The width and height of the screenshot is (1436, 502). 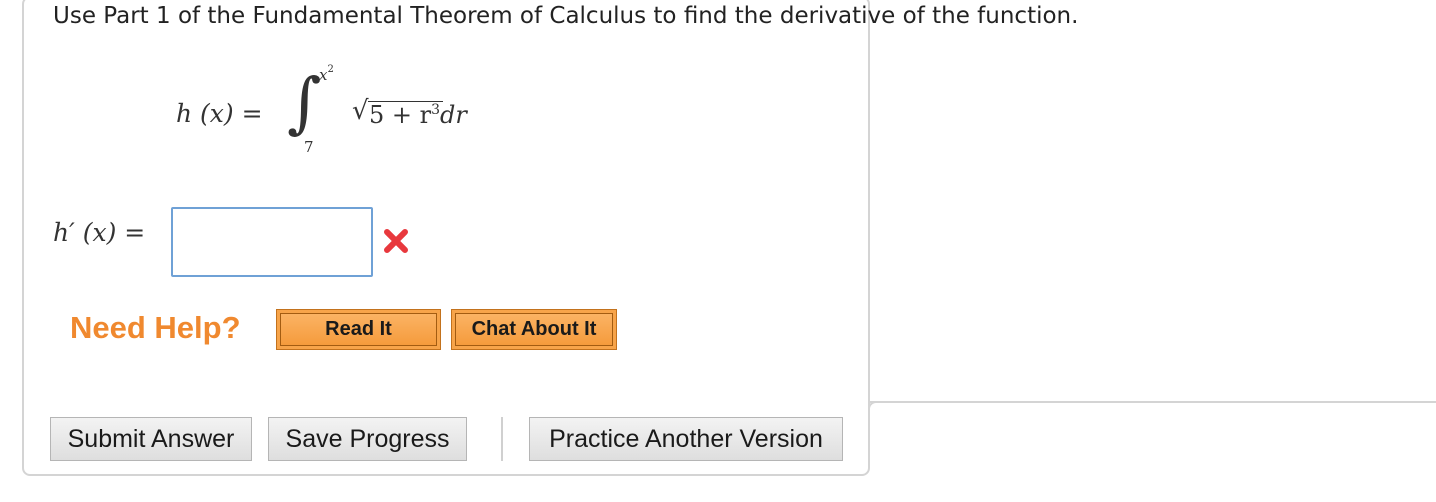 What do you see at coordinates (453, 115) in the screenshot?
I see `integrand-tail: dr` at bounding box center [453, 115].